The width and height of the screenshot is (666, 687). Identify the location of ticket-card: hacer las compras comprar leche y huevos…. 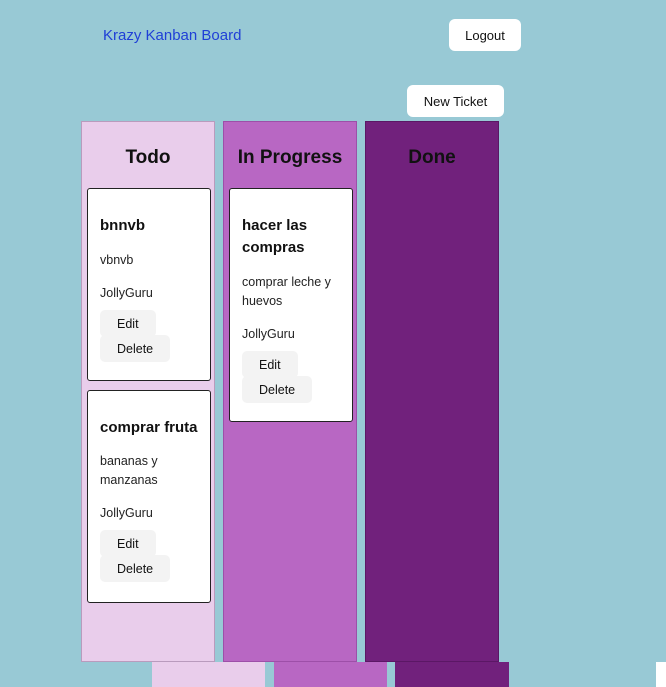
(291, 305).